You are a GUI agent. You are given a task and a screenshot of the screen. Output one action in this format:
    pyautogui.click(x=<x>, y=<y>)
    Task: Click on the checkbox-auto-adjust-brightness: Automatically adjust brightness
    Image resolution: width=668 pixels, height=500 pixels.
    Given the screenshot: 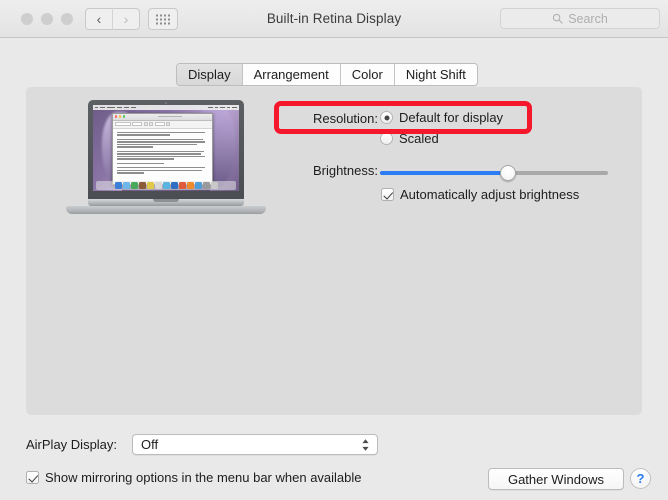 What is the action you would take?
    pyautogui.click(x=480, y=194)
    